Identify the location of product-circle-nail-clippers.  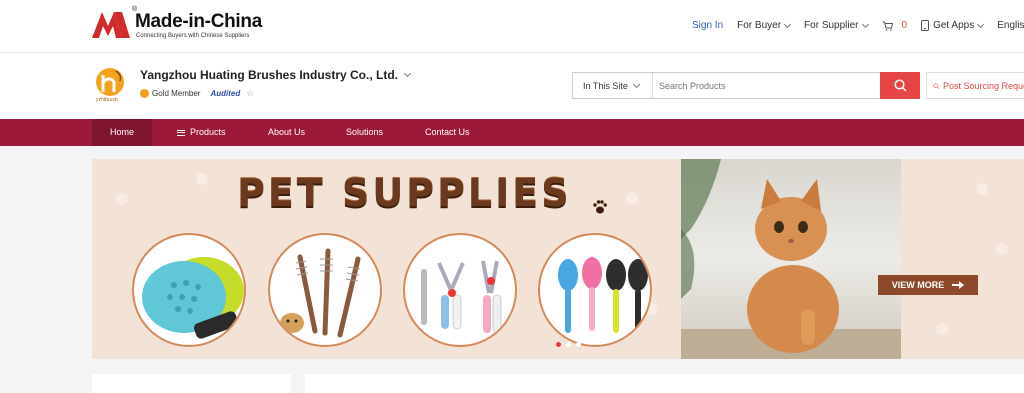
(460, 290).